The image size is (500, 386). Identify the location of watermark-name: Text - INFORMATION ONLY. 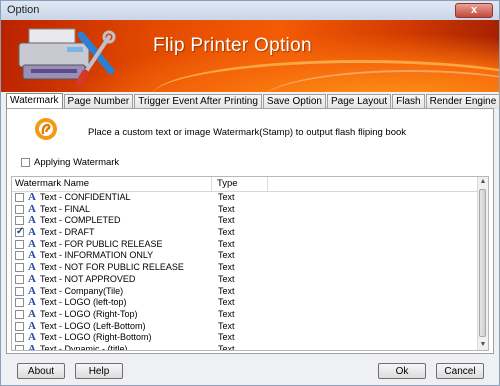
(97, 255).